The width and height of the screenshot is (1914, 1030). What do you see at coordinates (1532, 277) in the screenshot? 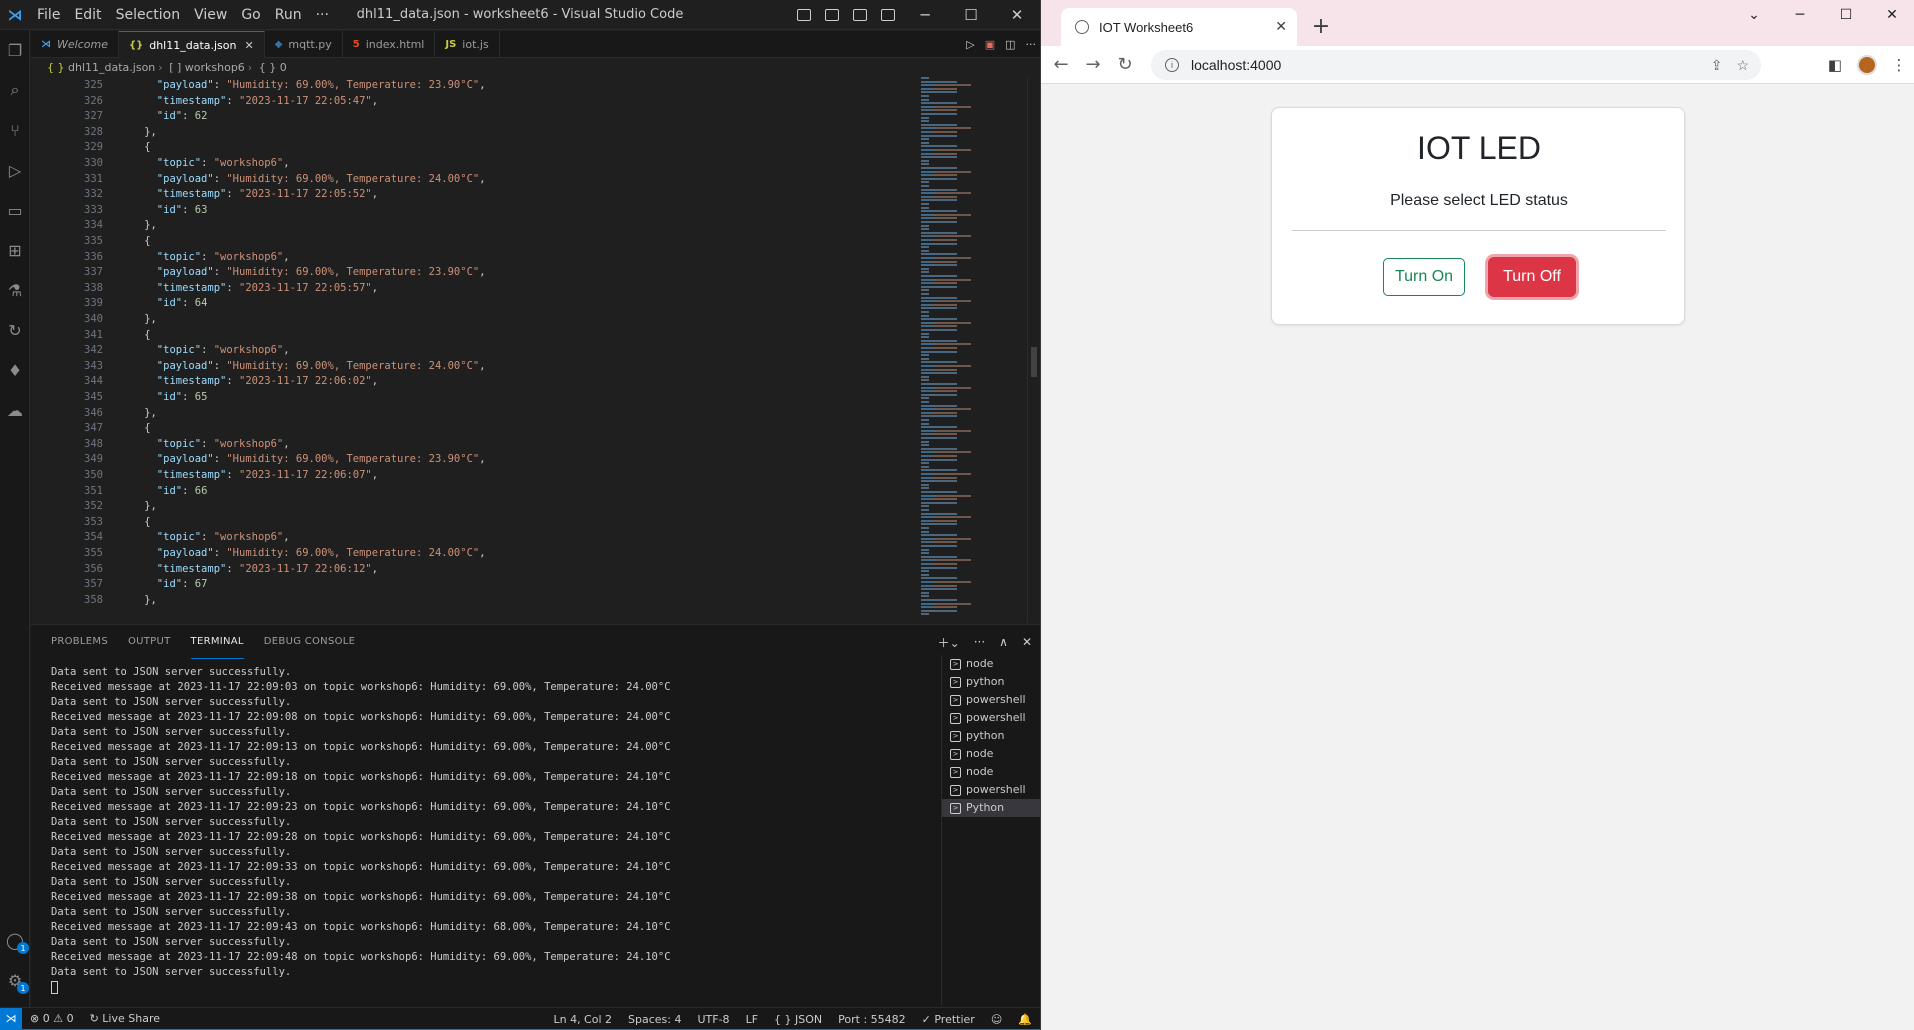
I see `turn-off-button: Turn Off` at bounding box center [1532, 277].